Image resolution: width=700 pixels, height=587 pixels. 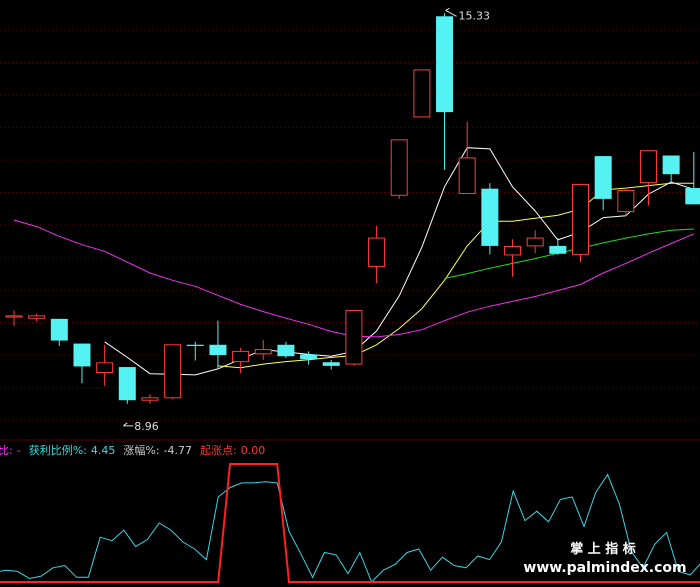 What do you see at coordinates (603, 549) in the screenshot?
I see `watermark-title: 掌 上 指 标` at bounding box center [603, 549].